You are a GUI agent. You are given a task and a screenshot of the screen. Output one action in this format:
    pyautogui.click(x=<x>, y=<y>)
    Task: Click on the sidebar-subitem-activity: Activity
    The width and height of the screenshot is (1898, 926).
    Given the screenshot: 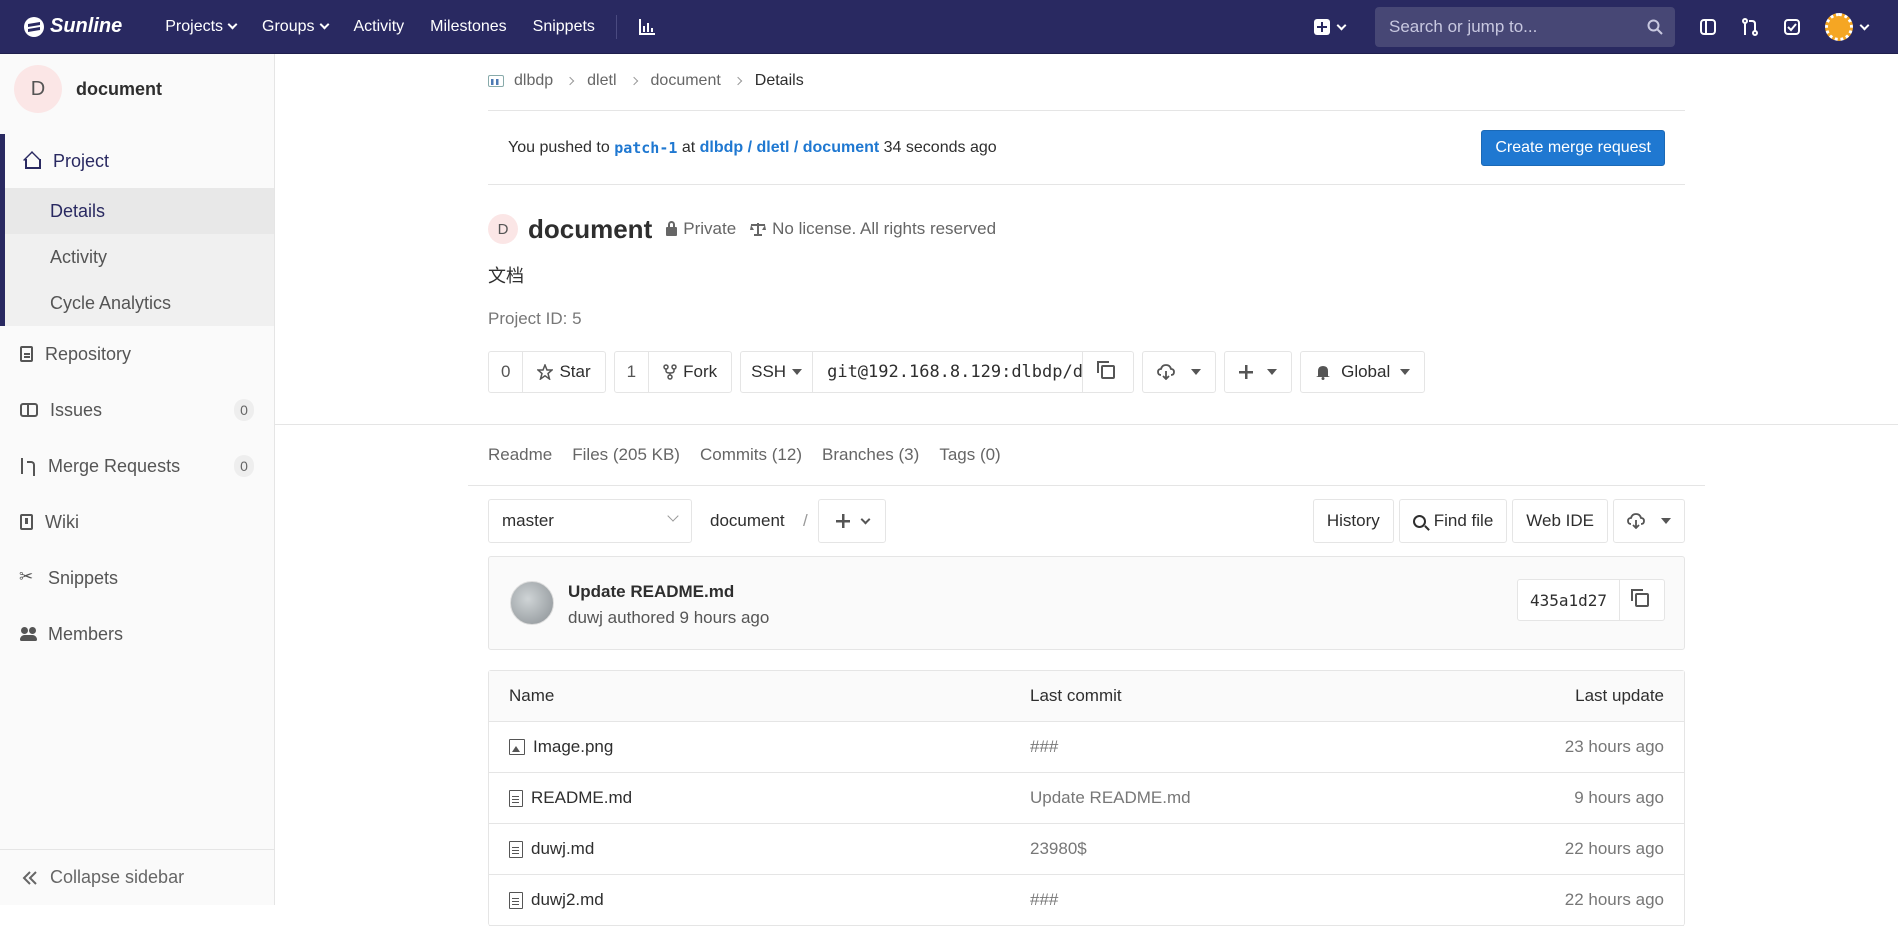 What is the action you would take?
    pyautogui.click(x=139, y=257)
    